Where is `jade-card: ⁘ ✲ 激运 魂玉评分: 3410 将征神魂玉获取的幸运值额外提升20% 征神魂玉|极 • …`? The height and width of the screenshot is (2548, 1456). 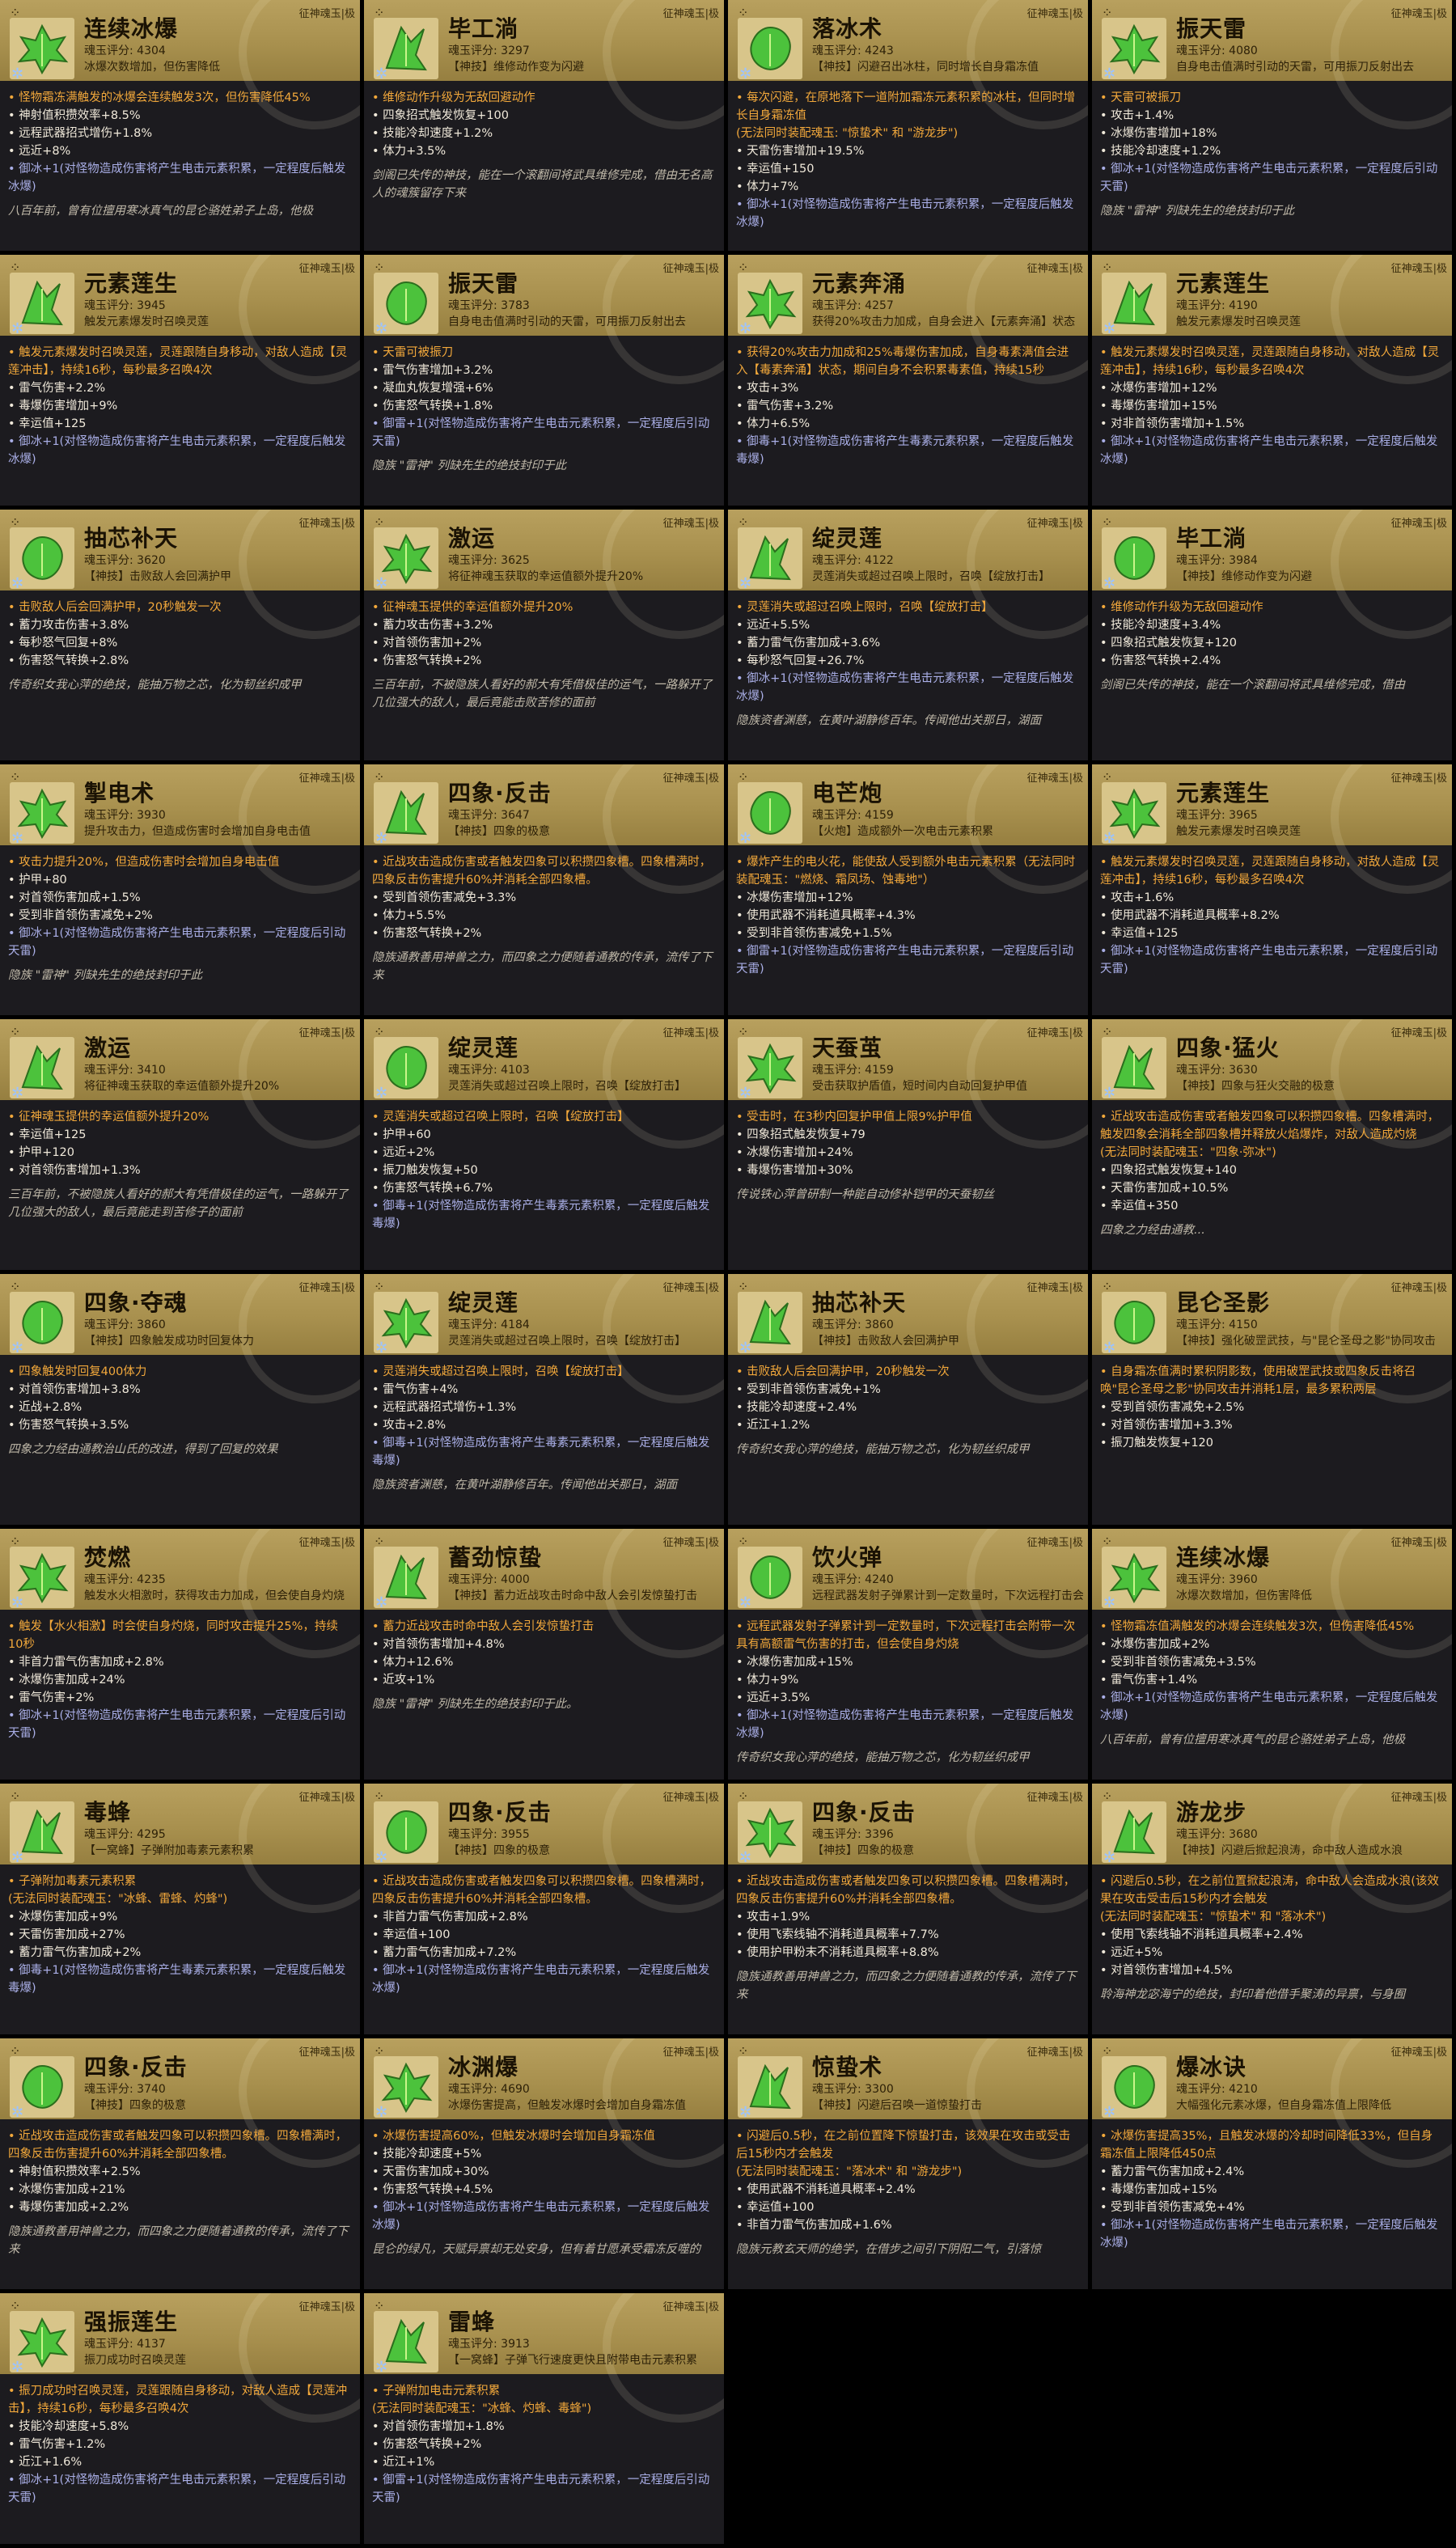 jade-card: ⁘ ✲ 激运 魂玉评分: 3410 将征神魂玉获取的幸运值额外提升20% 征神魂玉|极 • … is located at coordinates (181, 1145).